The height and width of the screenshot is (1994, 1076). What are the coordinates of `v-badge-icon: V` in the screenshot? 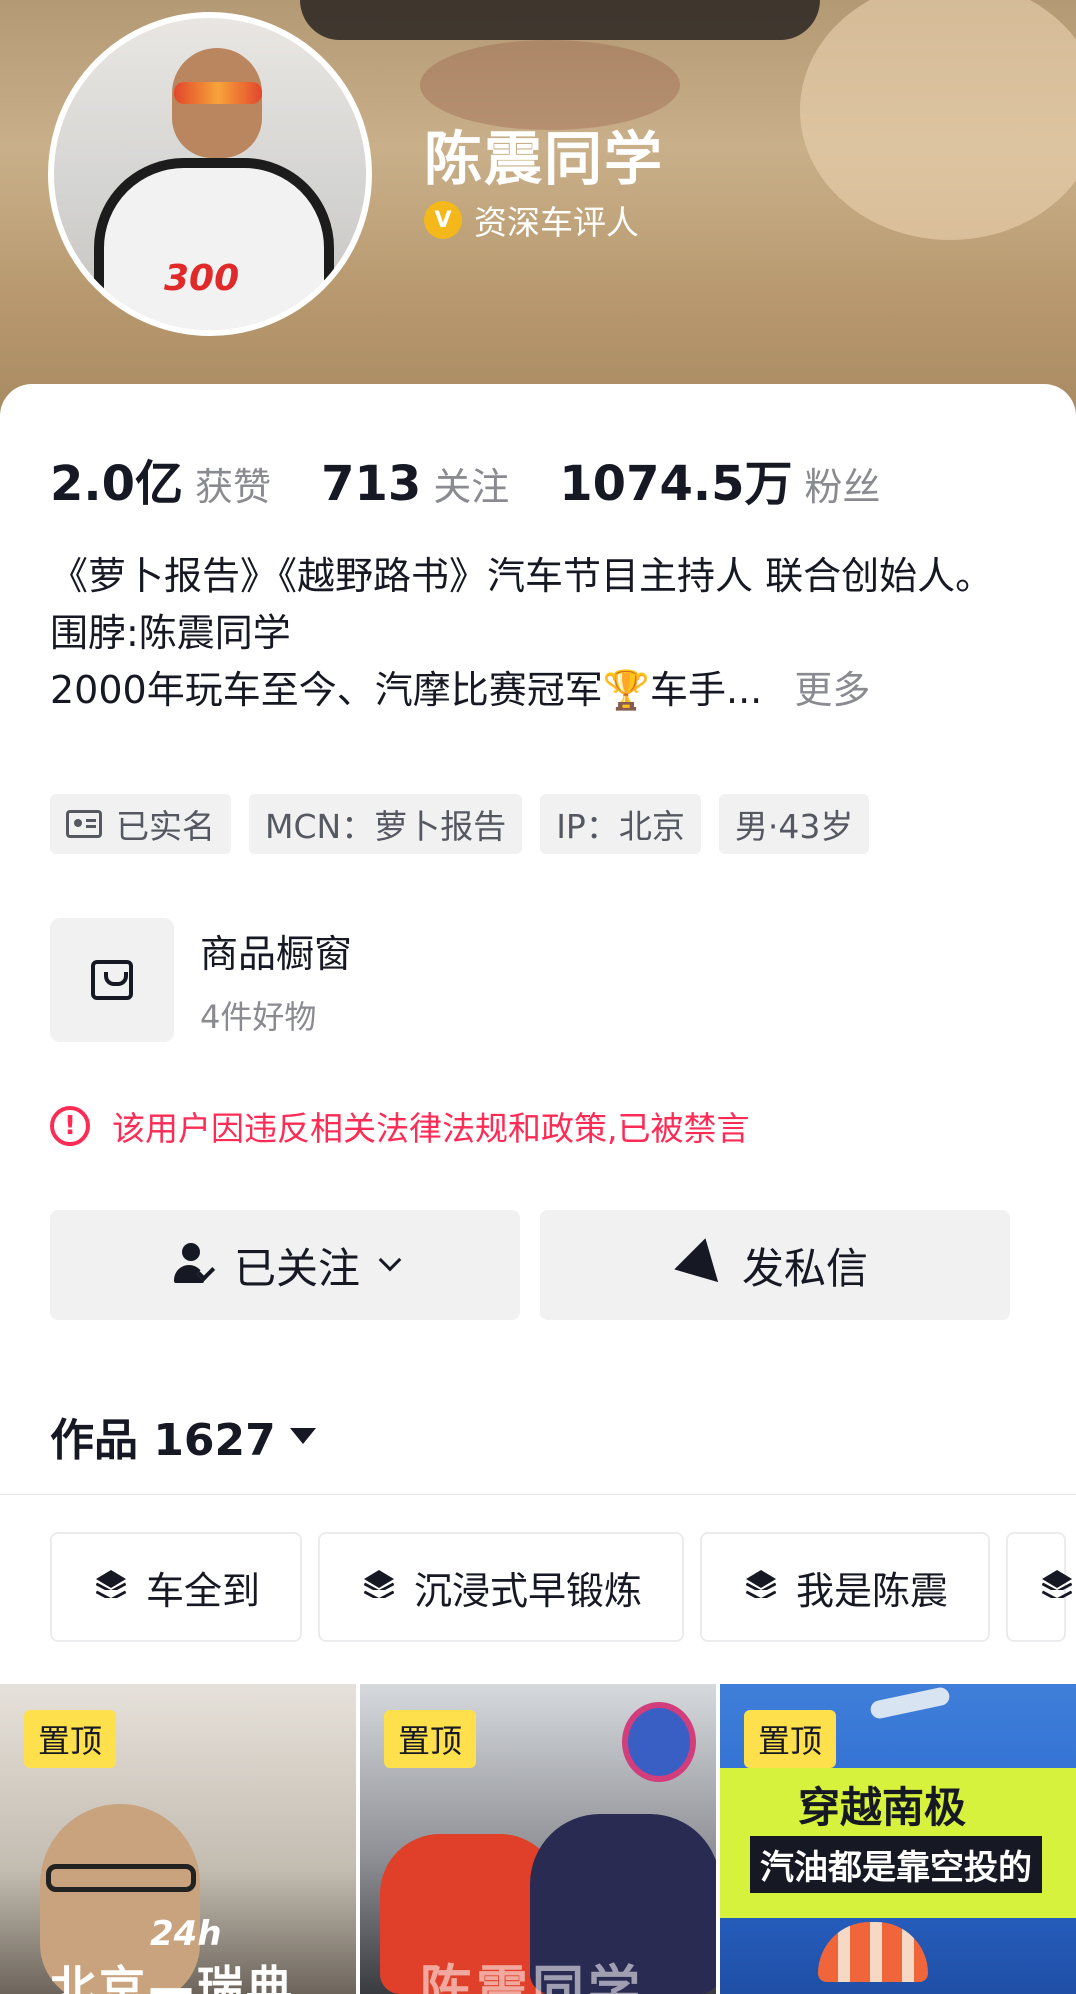 It's located at (443, 220).